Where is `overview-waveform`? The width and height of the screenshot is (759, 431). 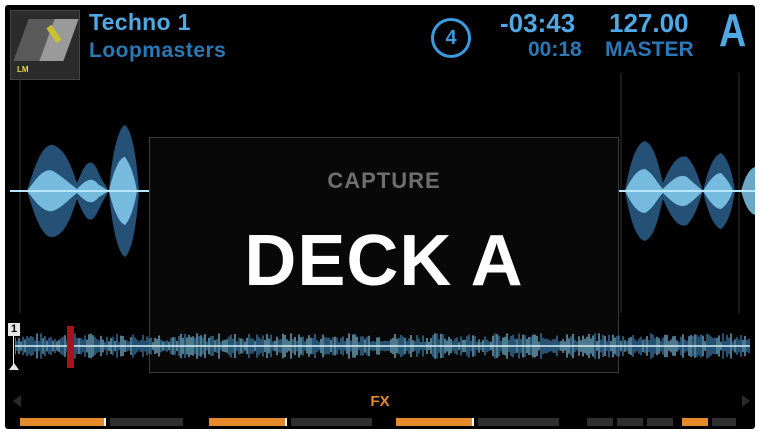 overview-waveform is located at coordinates (382, 346).